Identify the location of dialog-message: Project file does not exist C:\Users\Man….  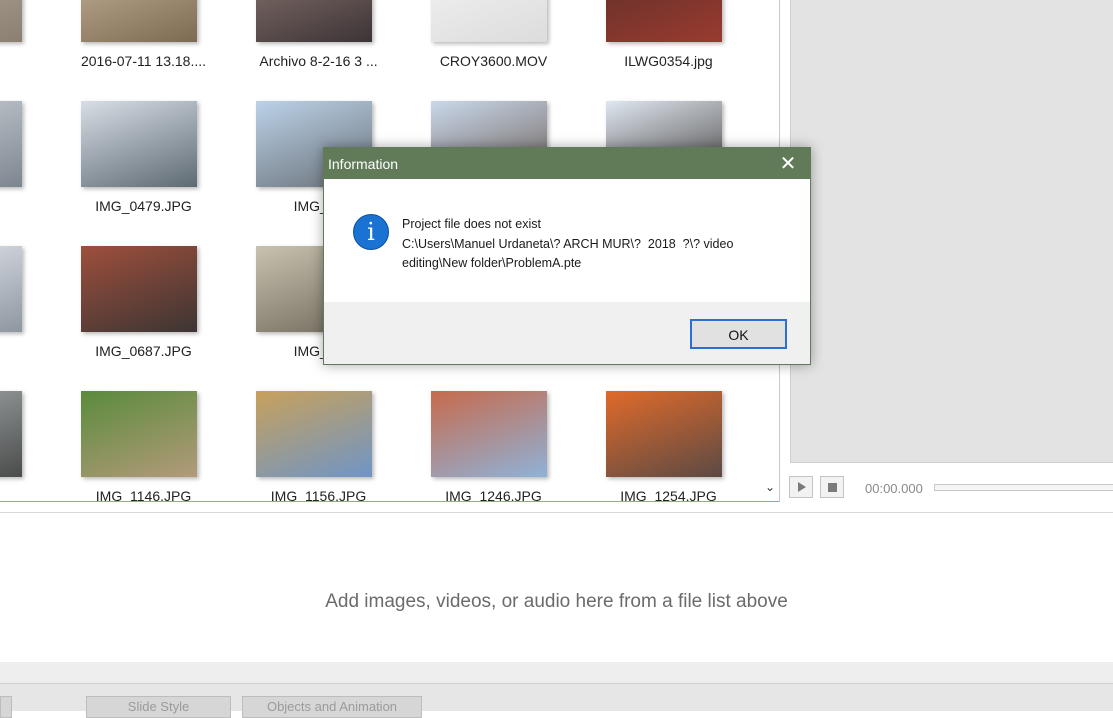
(597, 244).